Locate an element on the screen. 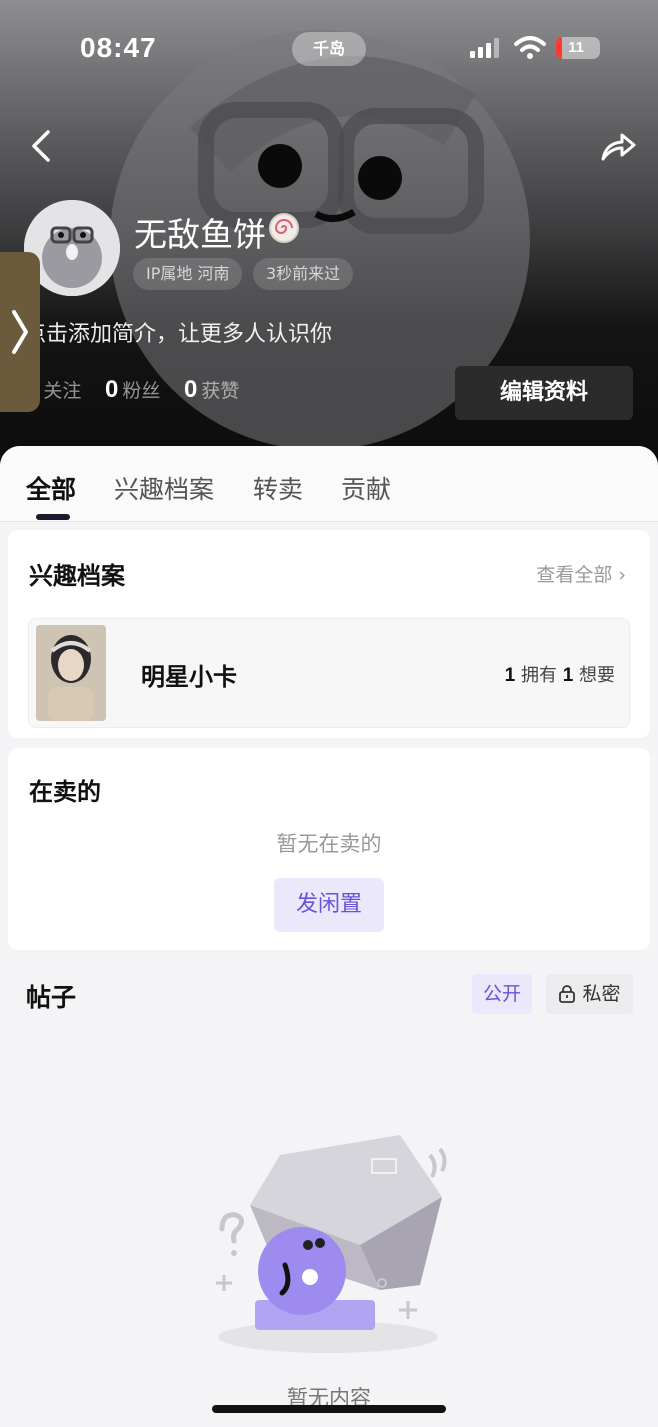 The width and height of the screenshot is (658, 1427). status-bar: 08:47 千岛 11 is located at coordinates (329, 47).